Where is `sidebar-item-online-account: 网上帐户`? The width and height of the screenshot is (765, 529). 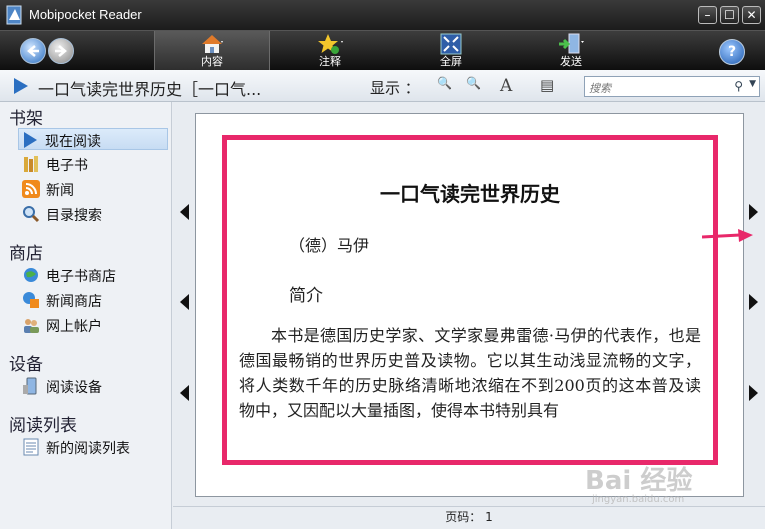
sidebar-item-online-account: 网上帐户 is located at coordinates (95, 325).